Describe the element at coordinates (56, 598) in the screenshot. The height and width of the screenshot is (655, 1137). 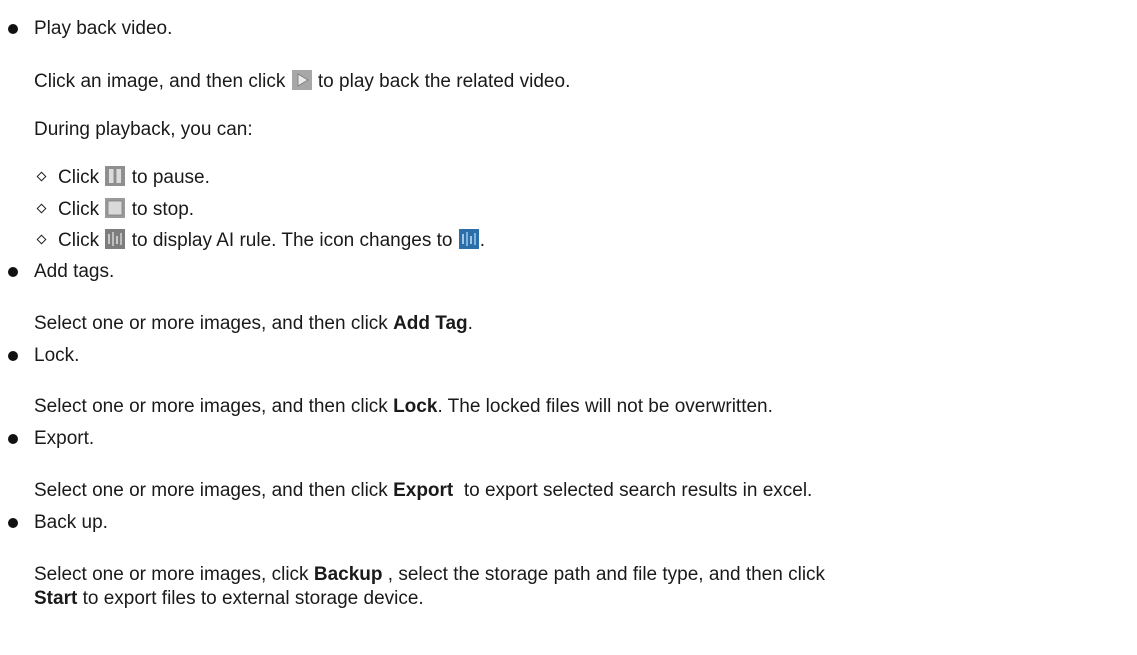
I see `start-label: Start` at that location.